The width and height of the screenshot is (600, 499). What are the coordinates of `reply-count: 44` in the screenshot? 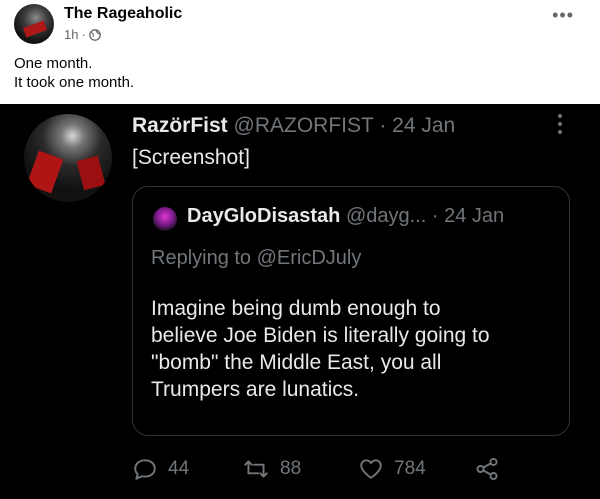 It's located at (179, 468).